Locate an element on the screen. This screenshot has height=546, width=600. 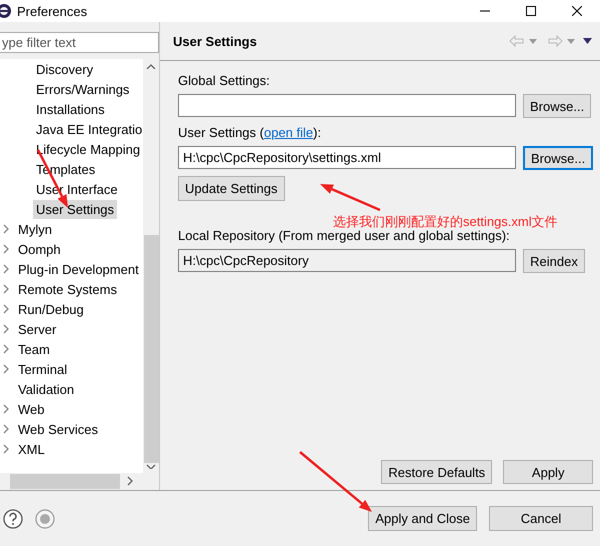
cancel-button: Cancel is located at coordinates (541, 518).